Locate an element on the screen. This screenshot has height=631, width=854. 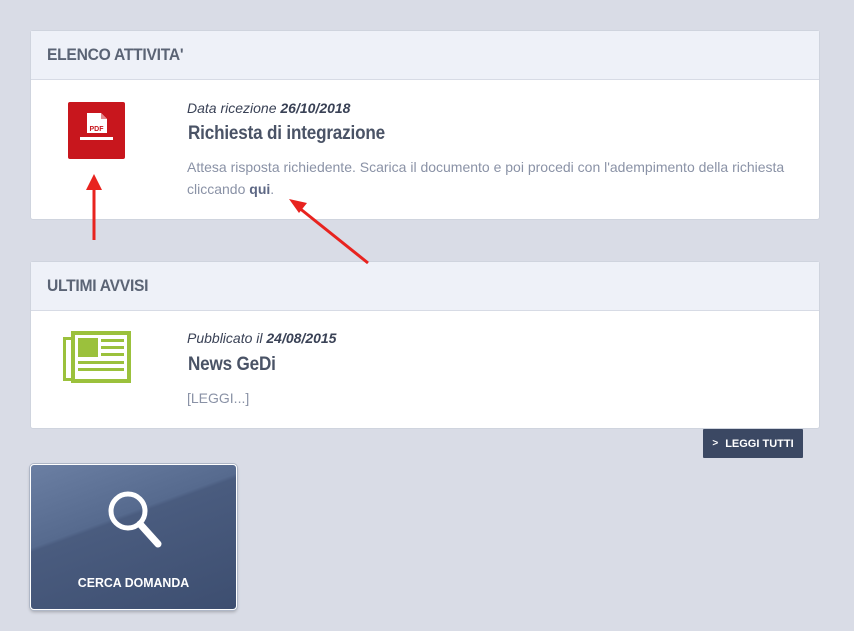
chevron-right-icon: > is located at coordinates (715, 443).